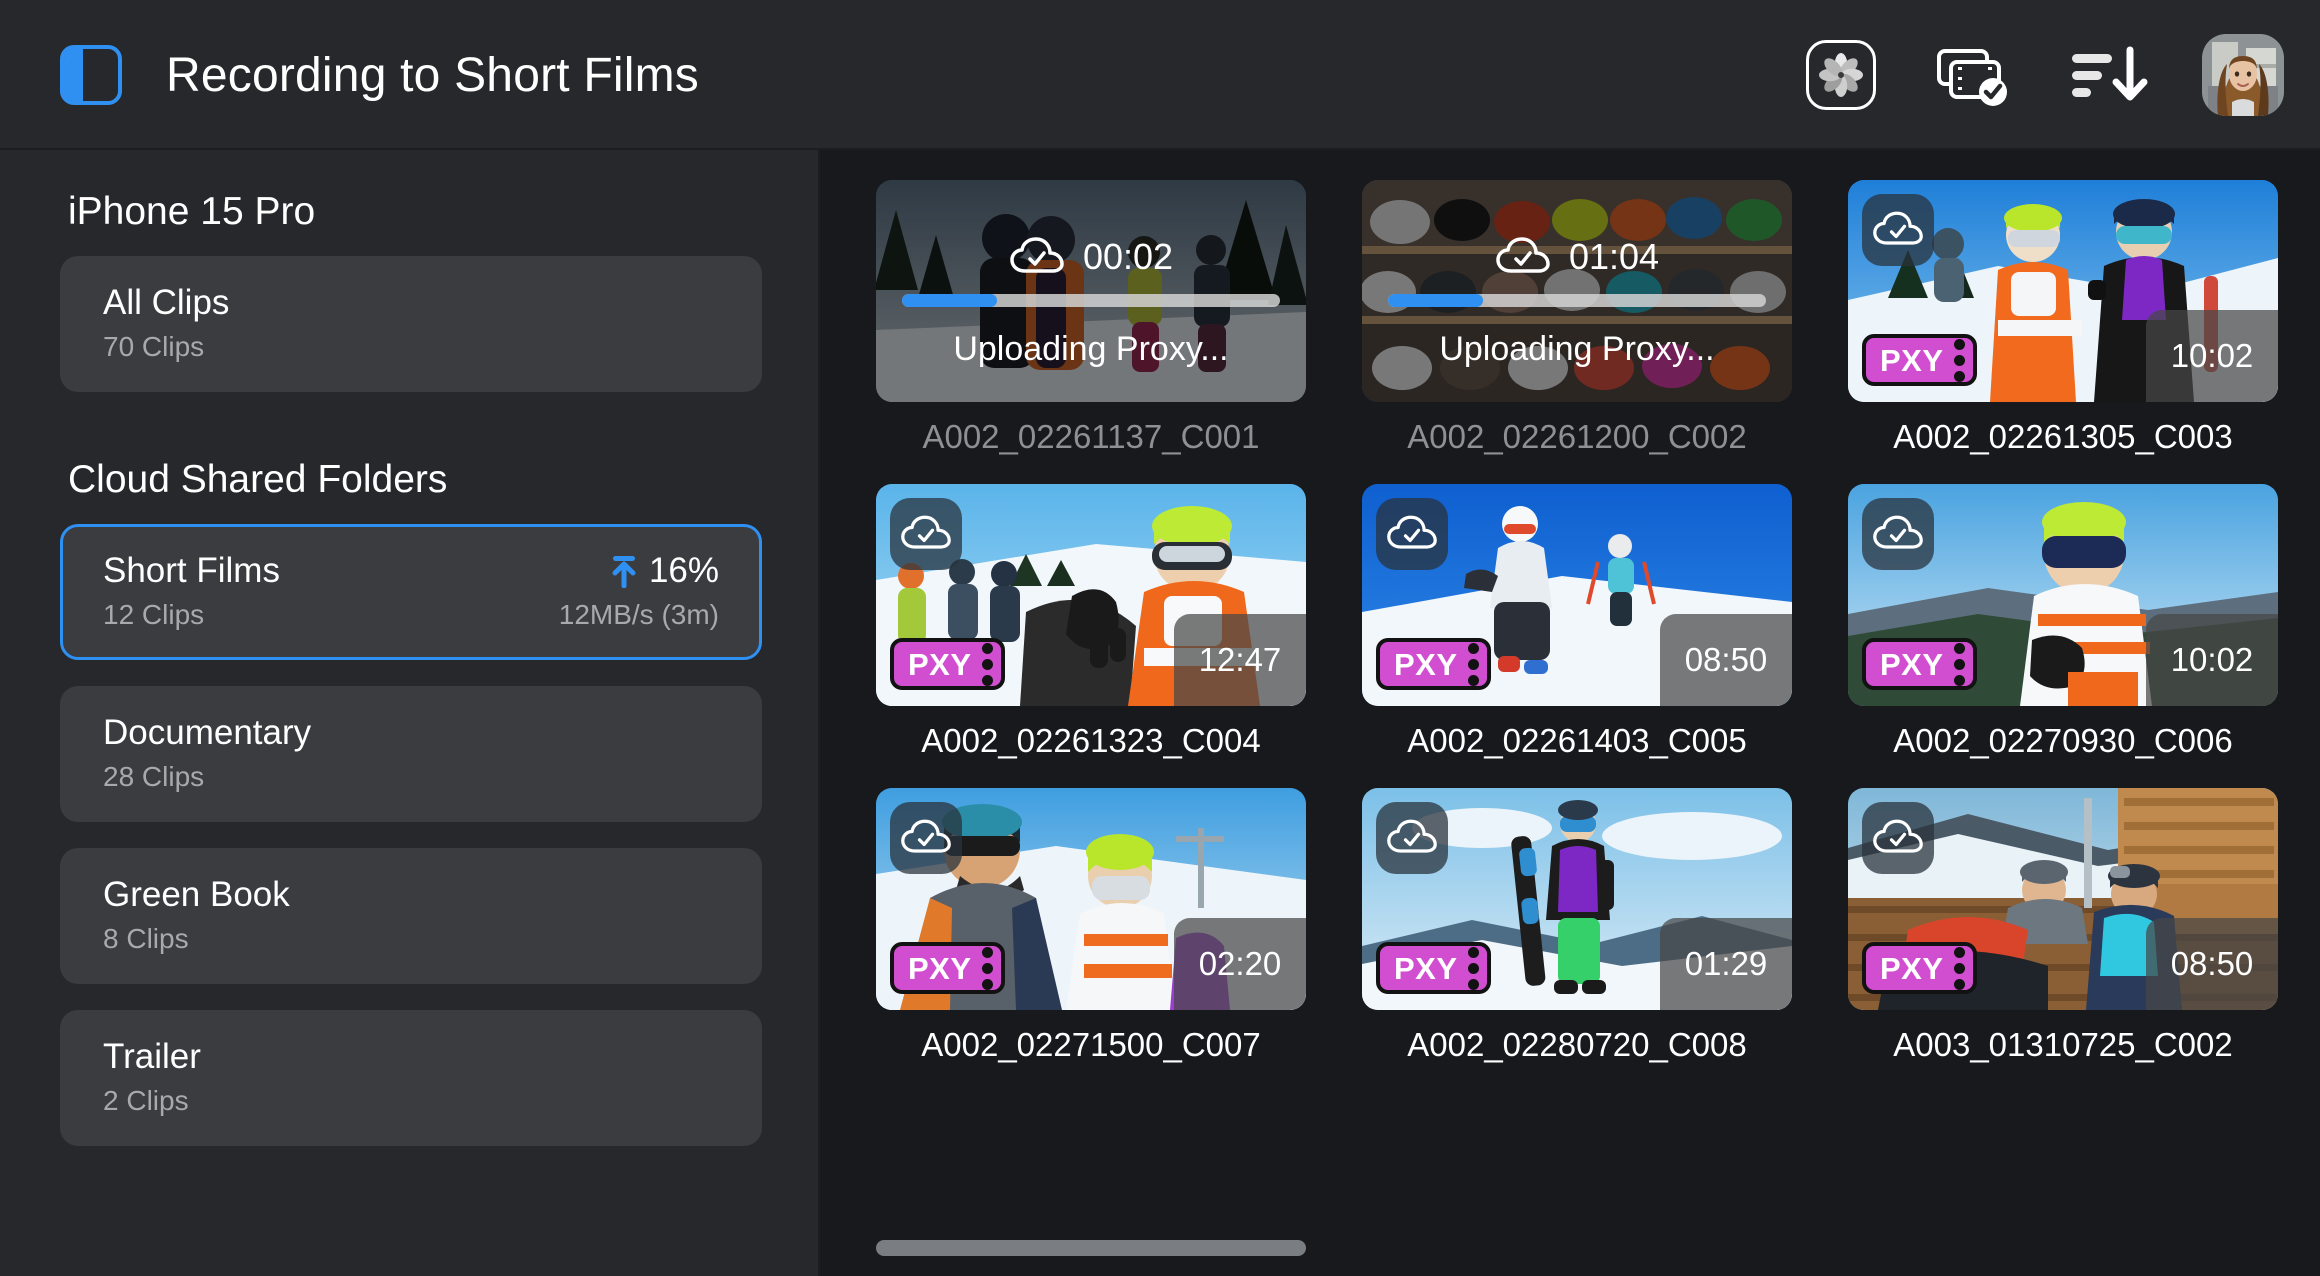  What do you see at coordinates (1577, 740) in the screenshot?
I see `clip-filename: A002_02261403_C005` at bounding box center [1577, 740].